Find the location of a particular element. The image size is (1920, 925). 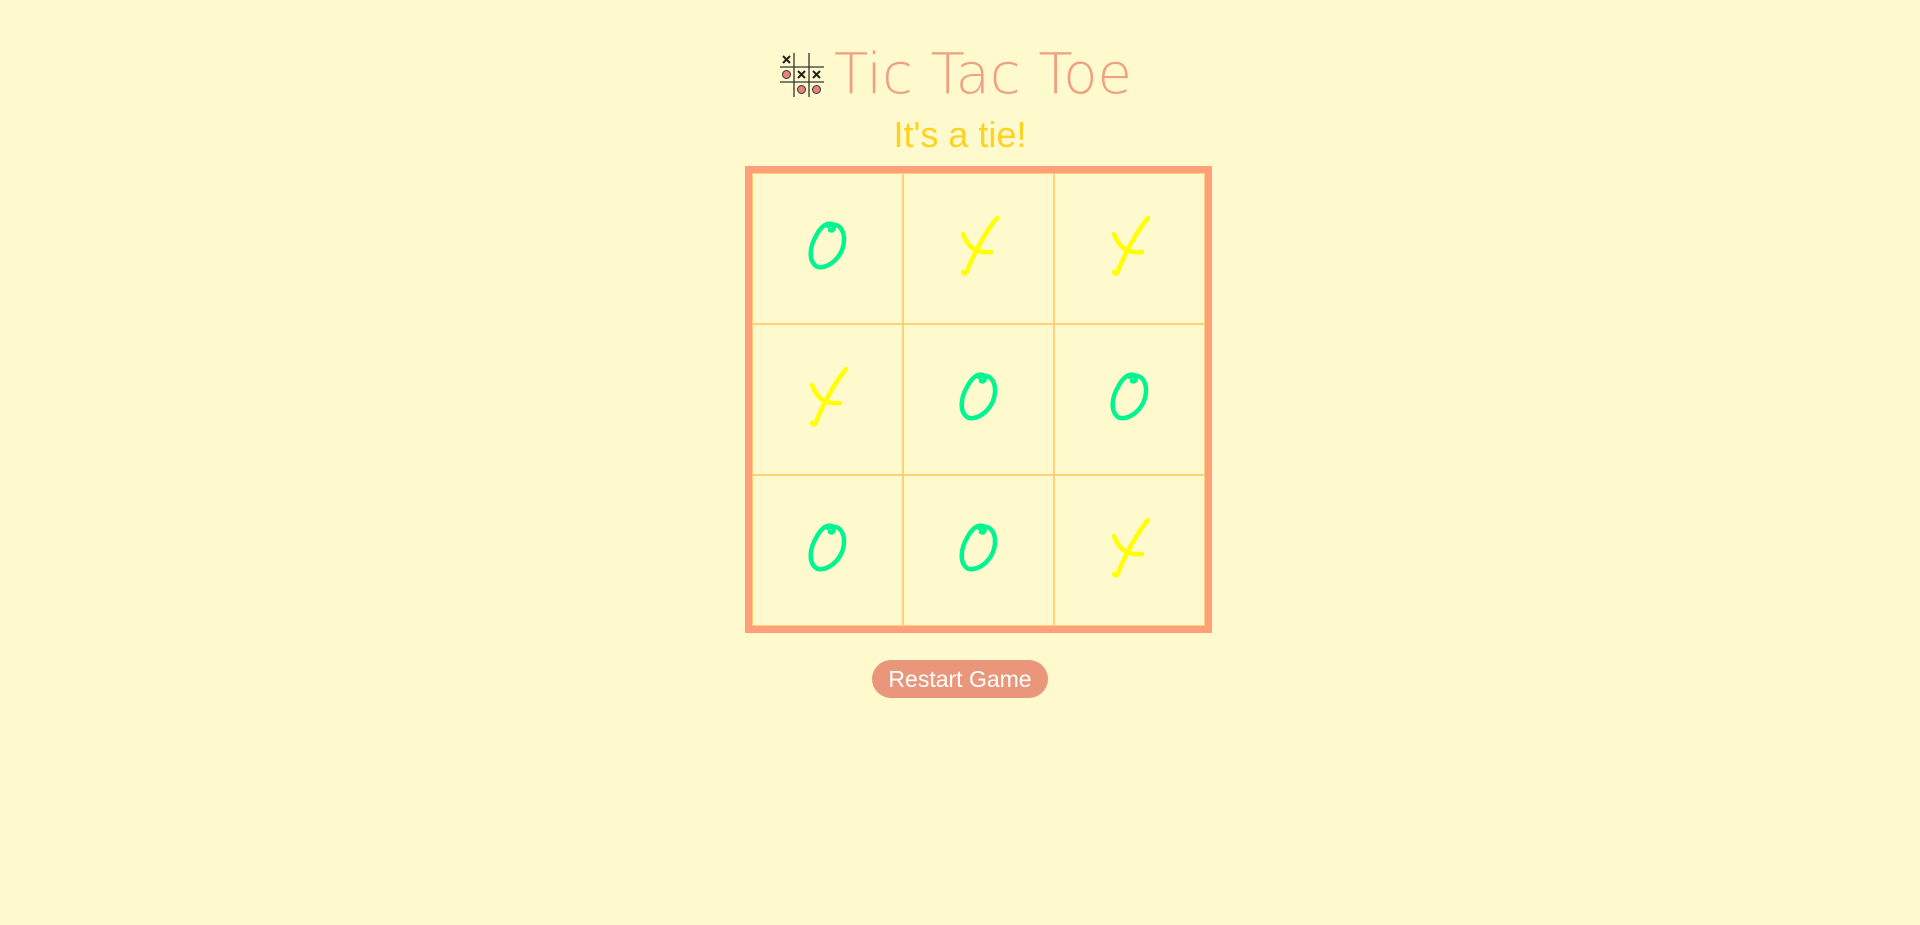

restart-game-button: Restart Game is located at coordinates (960, 679).